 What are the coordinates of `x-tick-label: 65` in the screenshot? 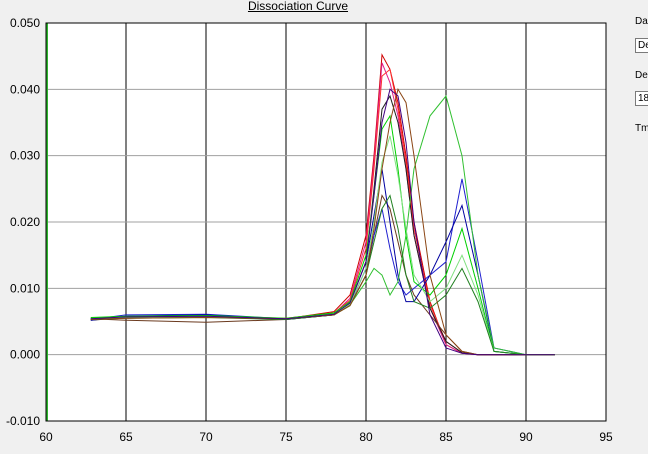 It's located at (126, 437).